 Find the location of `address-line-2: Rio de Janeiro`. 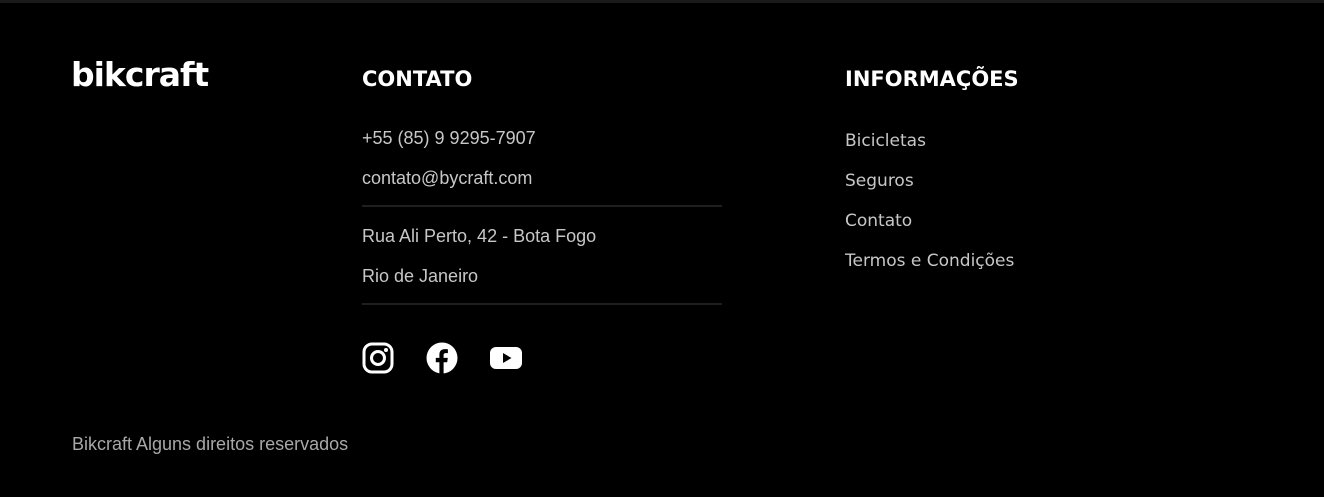

address-line-2: Rio de Janeiro is located at coordinates (420, 276).